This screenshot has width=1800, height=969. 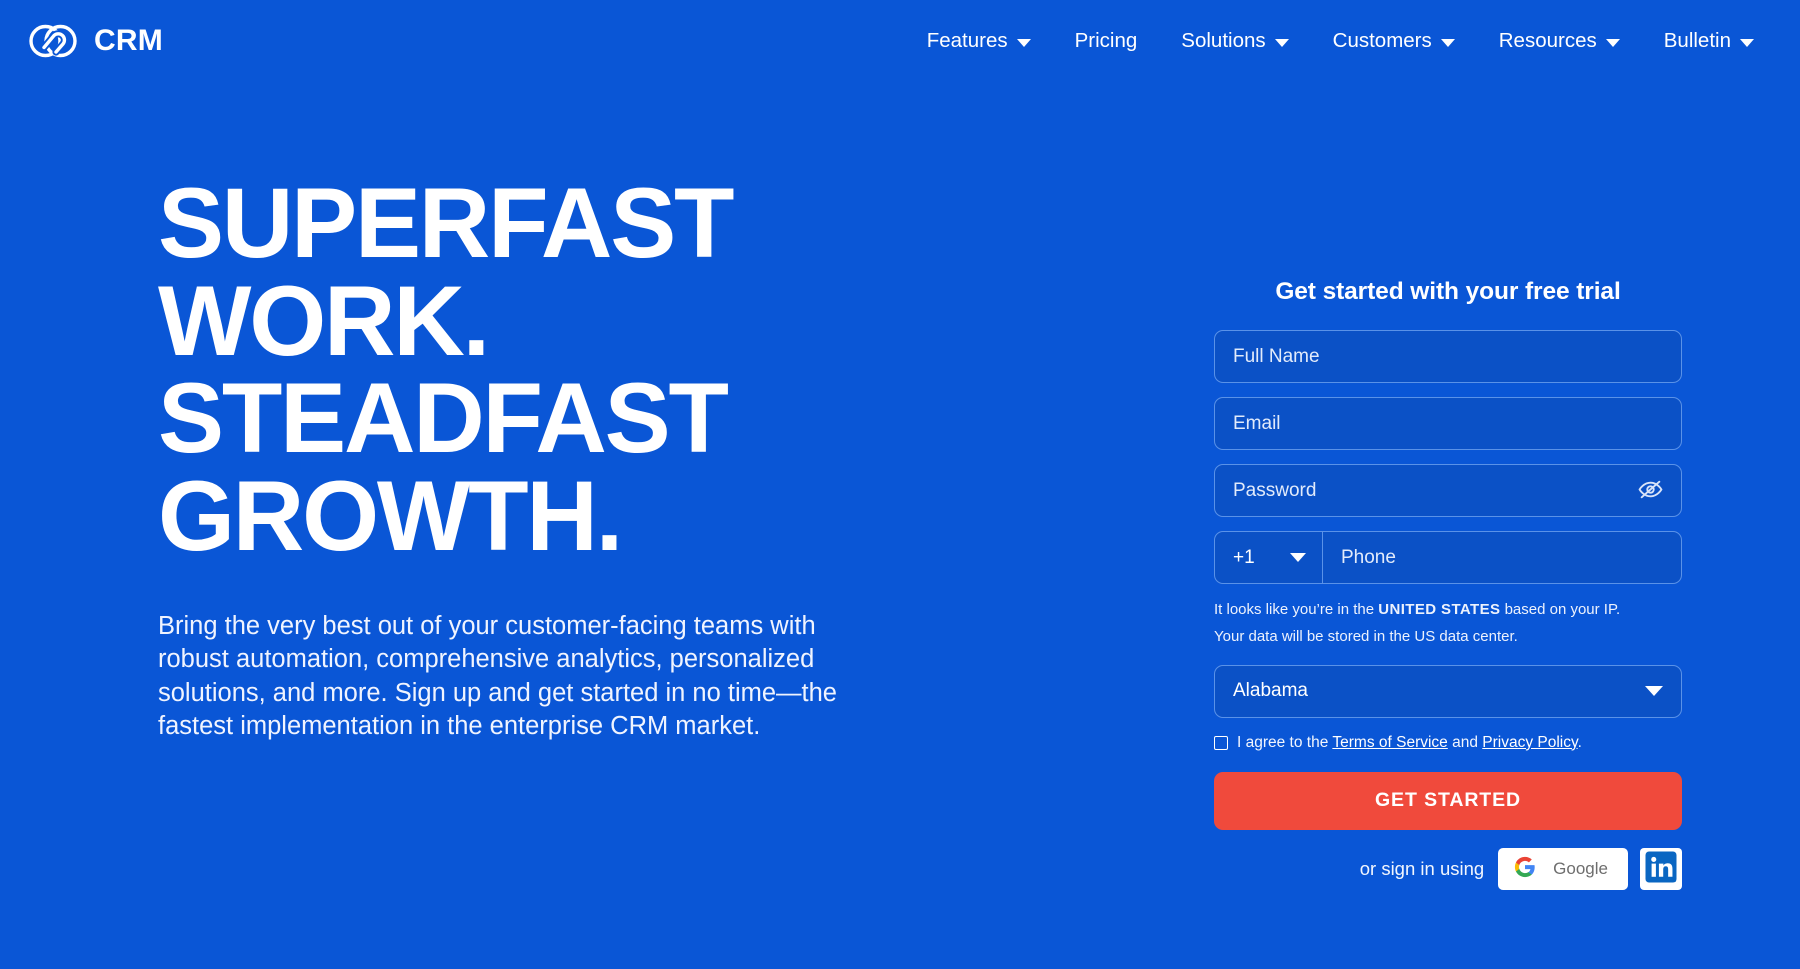 I want to click on nav-item-solutions: Solutions, so click(x=1235, y=41).